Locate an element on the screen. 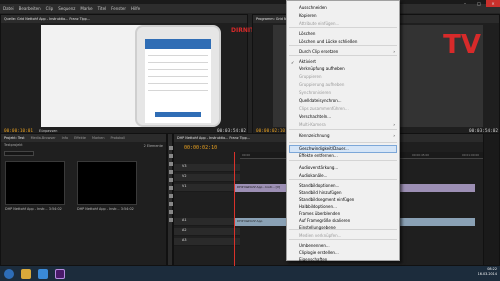 The width and height of the screenshot is (500, 281). menu-item: Löschen is located at coordinates (307, 33).